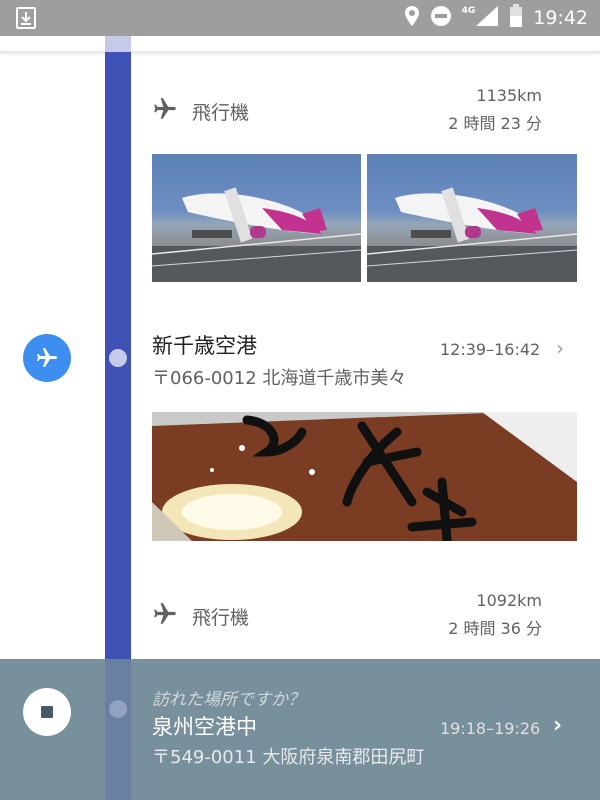  Describe the element at coordinates (495, 123) in the screenshot. I see `transport-duration: 2 時間 23 分` at that location.